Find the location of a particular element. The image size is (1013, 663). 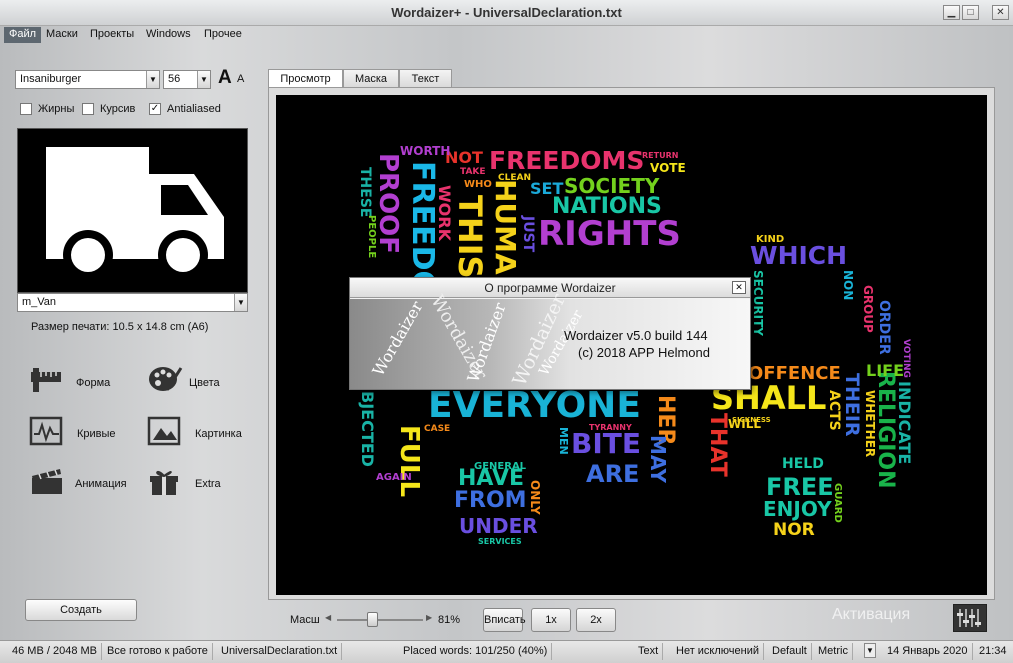

antialiased-checkbox: ✓ is located at coordinates (155, 109).